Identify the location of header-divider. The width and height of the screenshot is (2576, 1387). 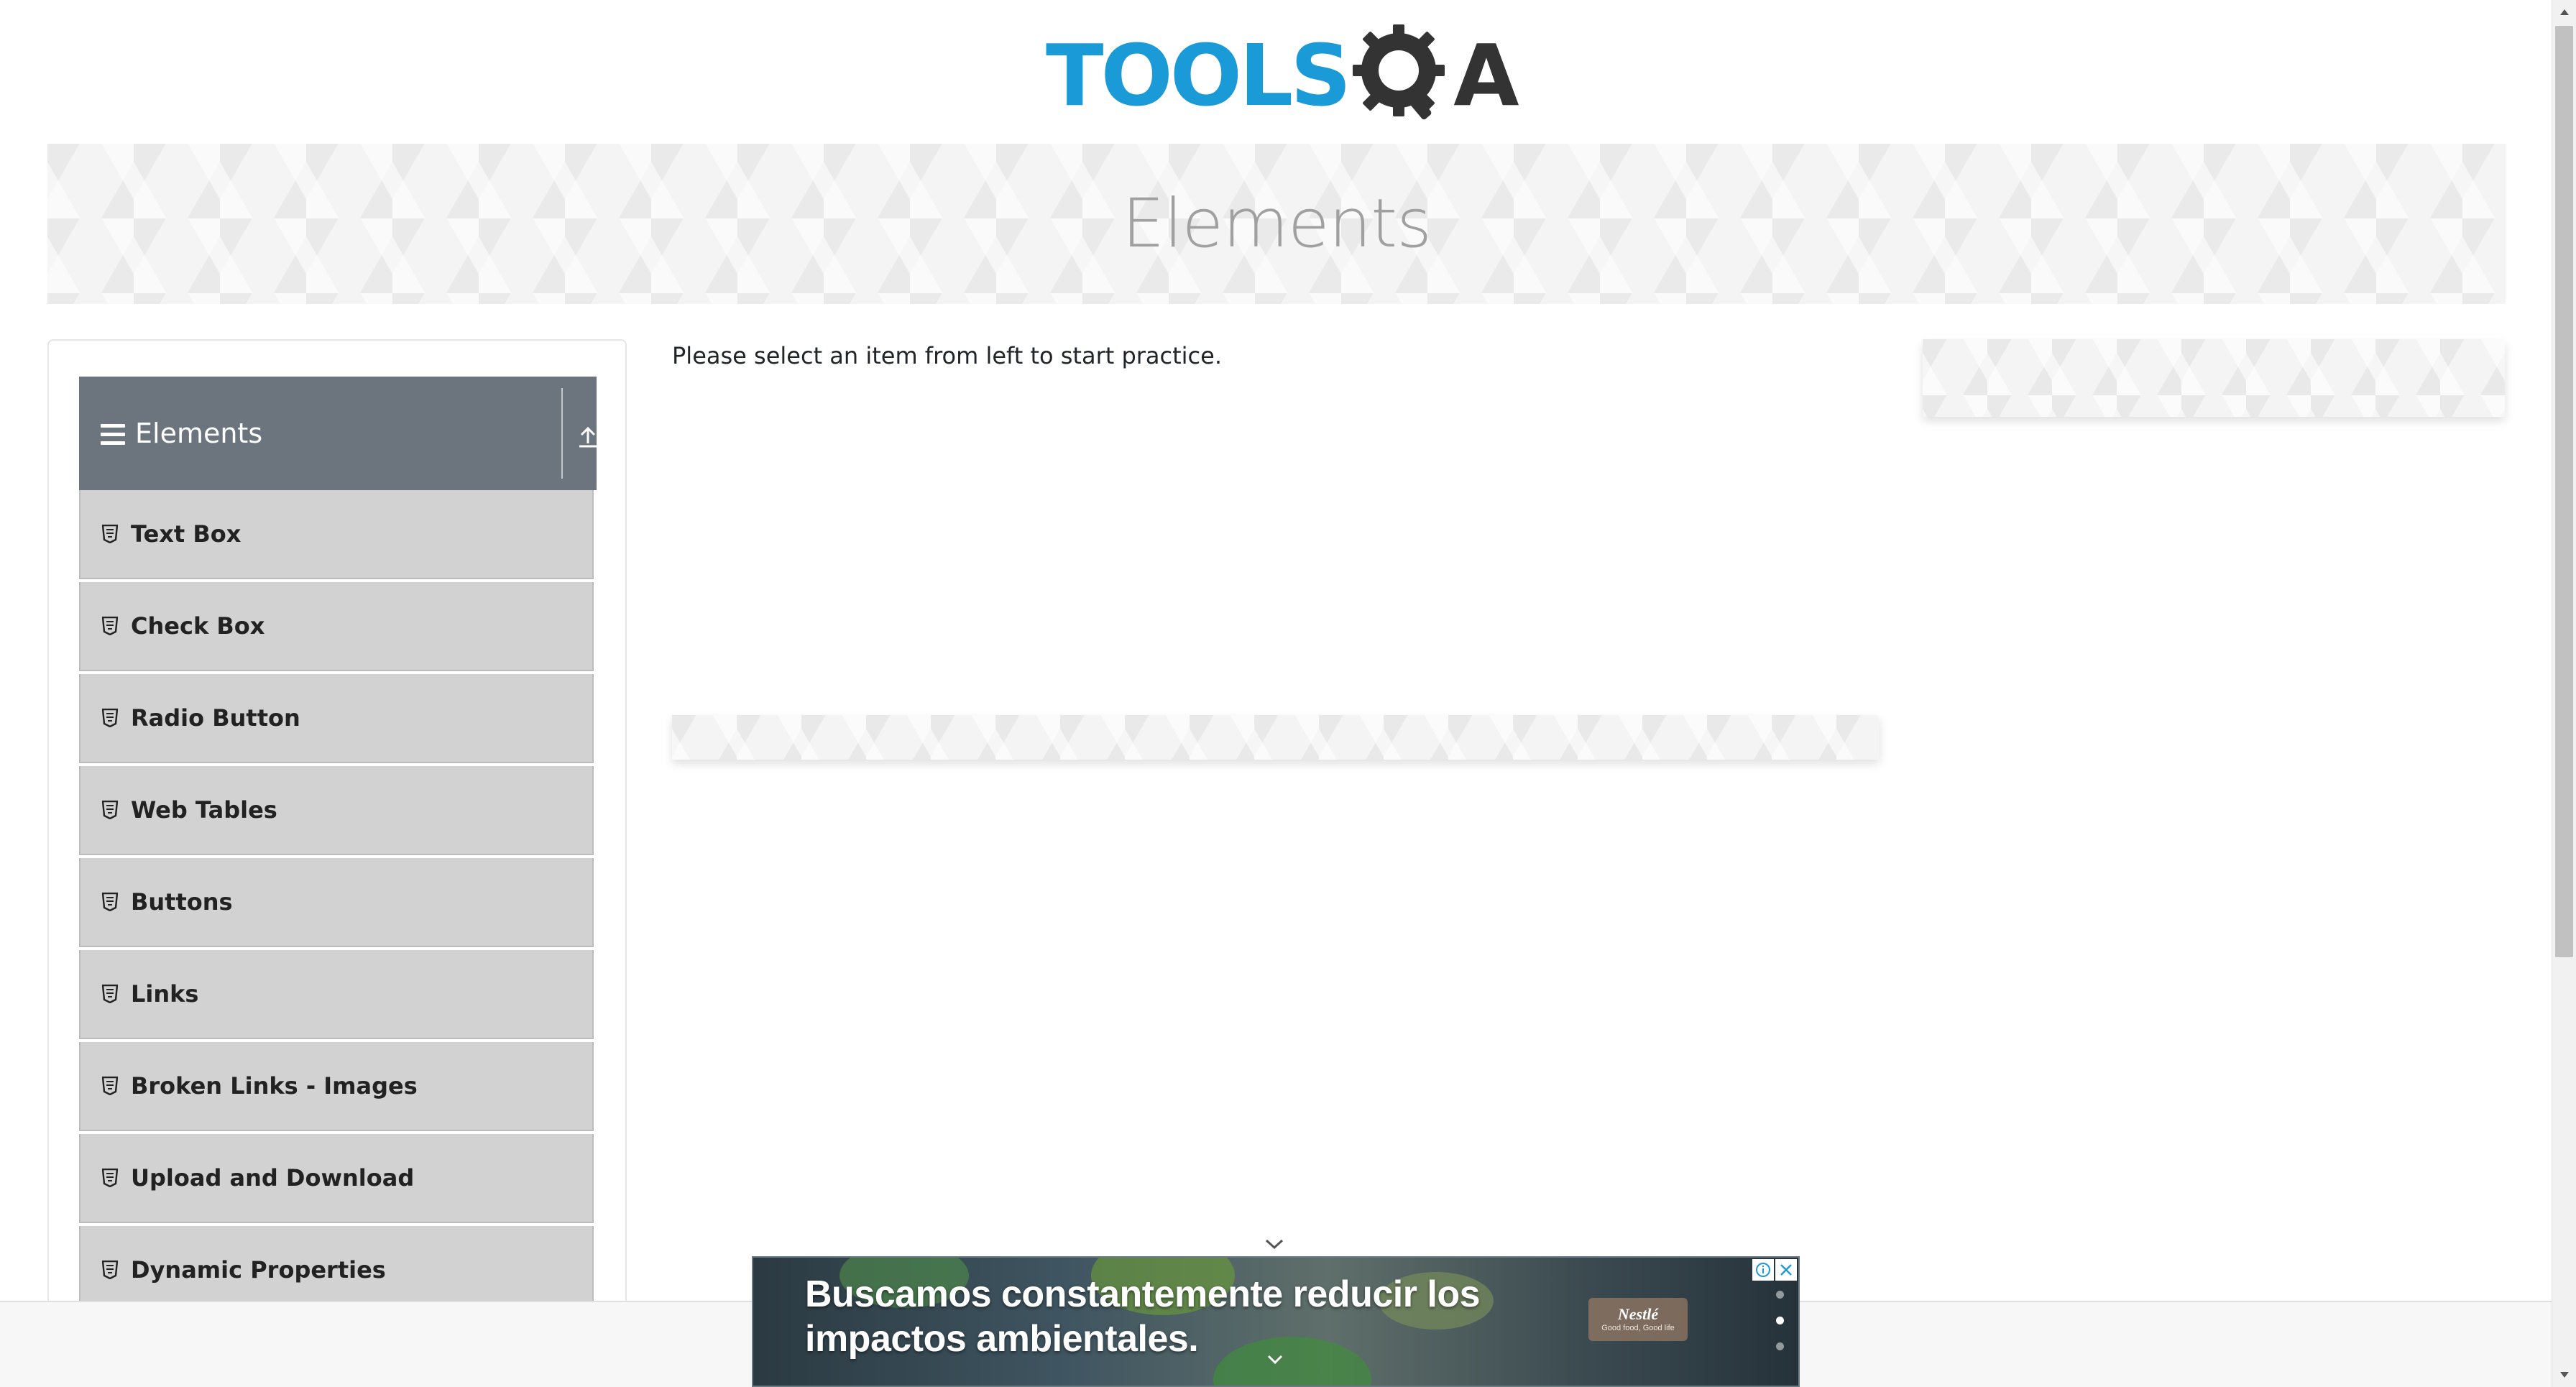
(562, 433).